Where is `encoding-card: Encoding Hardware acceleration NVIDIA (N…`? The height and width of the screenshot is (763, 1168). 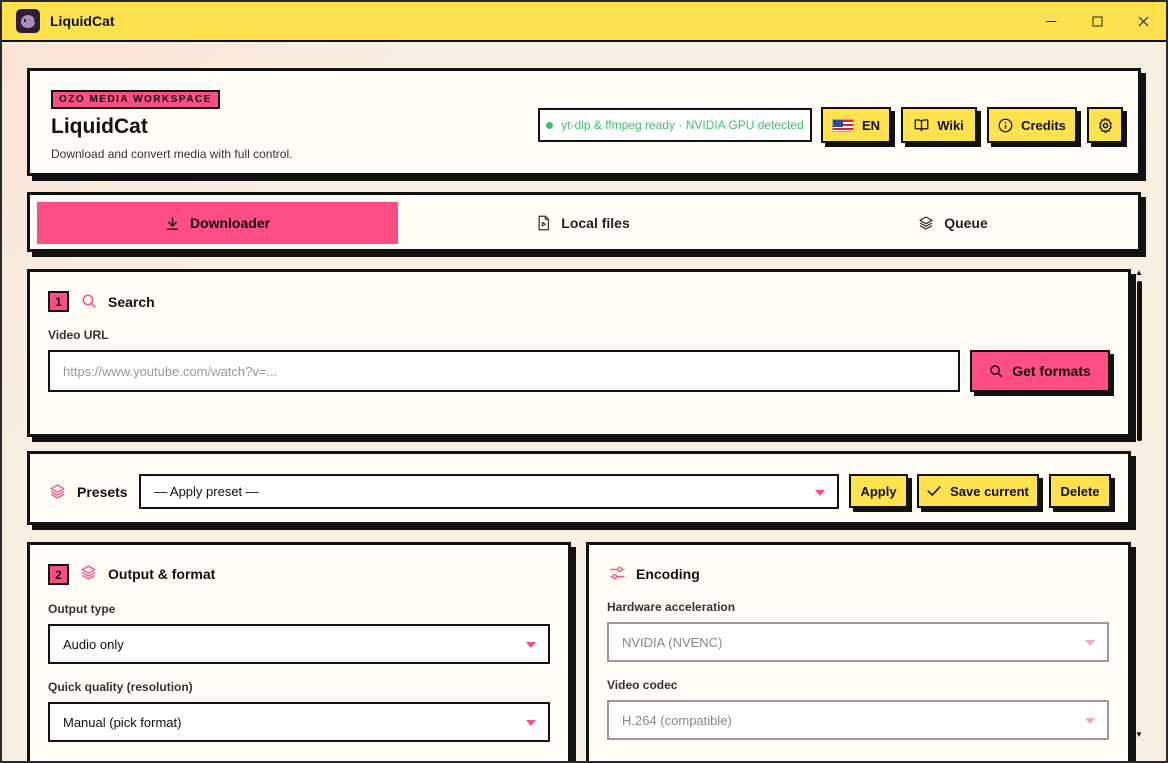 encoding-card: Encoding Hardware acceleration NVIDIA (N… is located at coordinates (858, 651).